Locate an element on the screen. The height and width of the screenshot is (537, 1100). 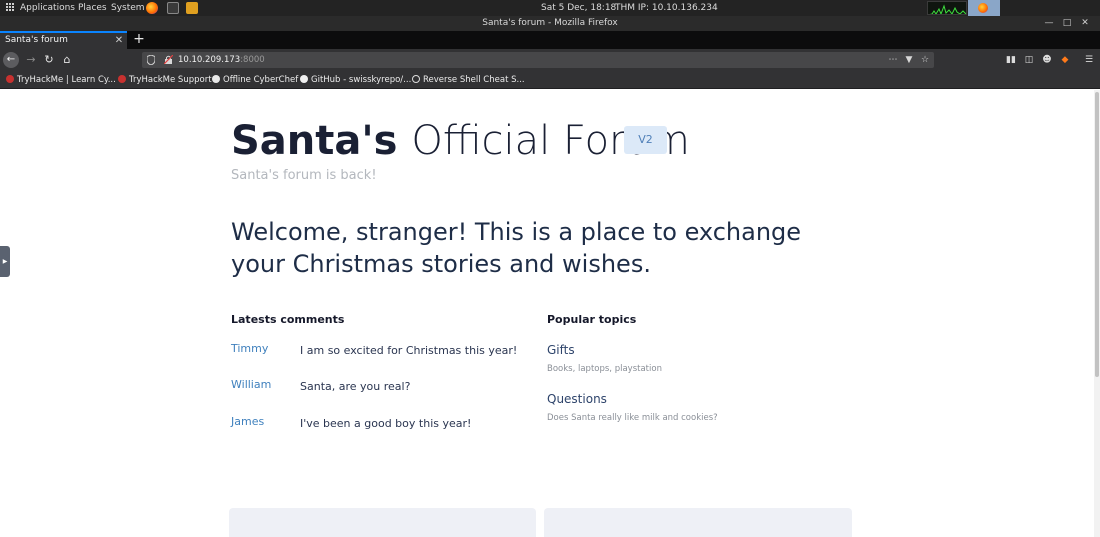
popular-topics-heading: Popular topics is located at coordinates (592, 319).